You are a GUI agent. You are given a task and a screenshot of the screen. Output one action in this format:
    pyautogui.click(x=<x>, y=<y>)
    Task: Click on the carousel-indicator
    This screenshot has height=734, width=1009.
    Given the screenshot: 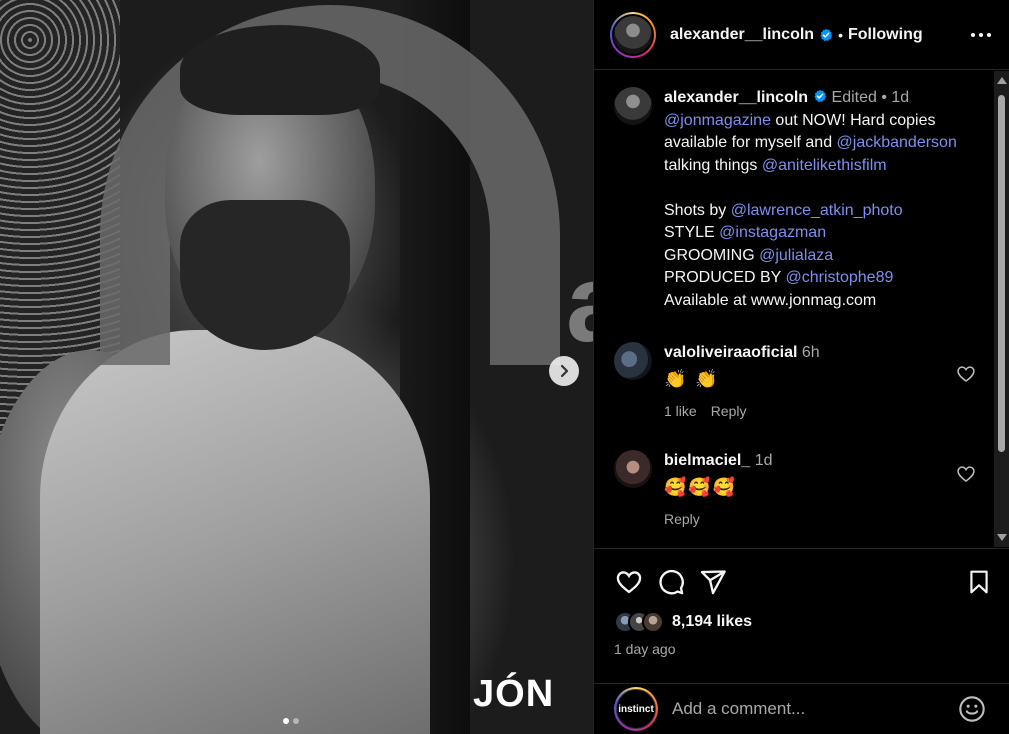 What is the action you would take?
    pyautogui.click(x=291, y=721)
    